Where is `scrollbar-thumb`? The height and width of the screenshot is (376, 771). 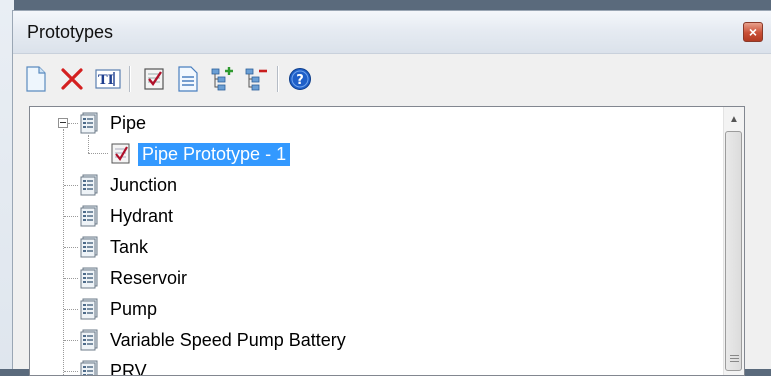 scrollbar-thumb is located at coordinates (733, 251).